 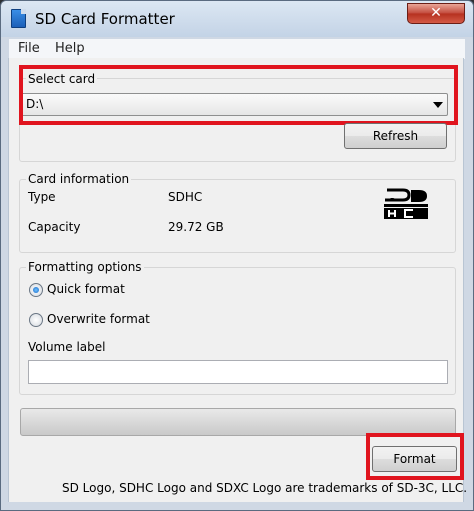 I want to click on capacity-label: Capacity, so click(x=54, y=227).